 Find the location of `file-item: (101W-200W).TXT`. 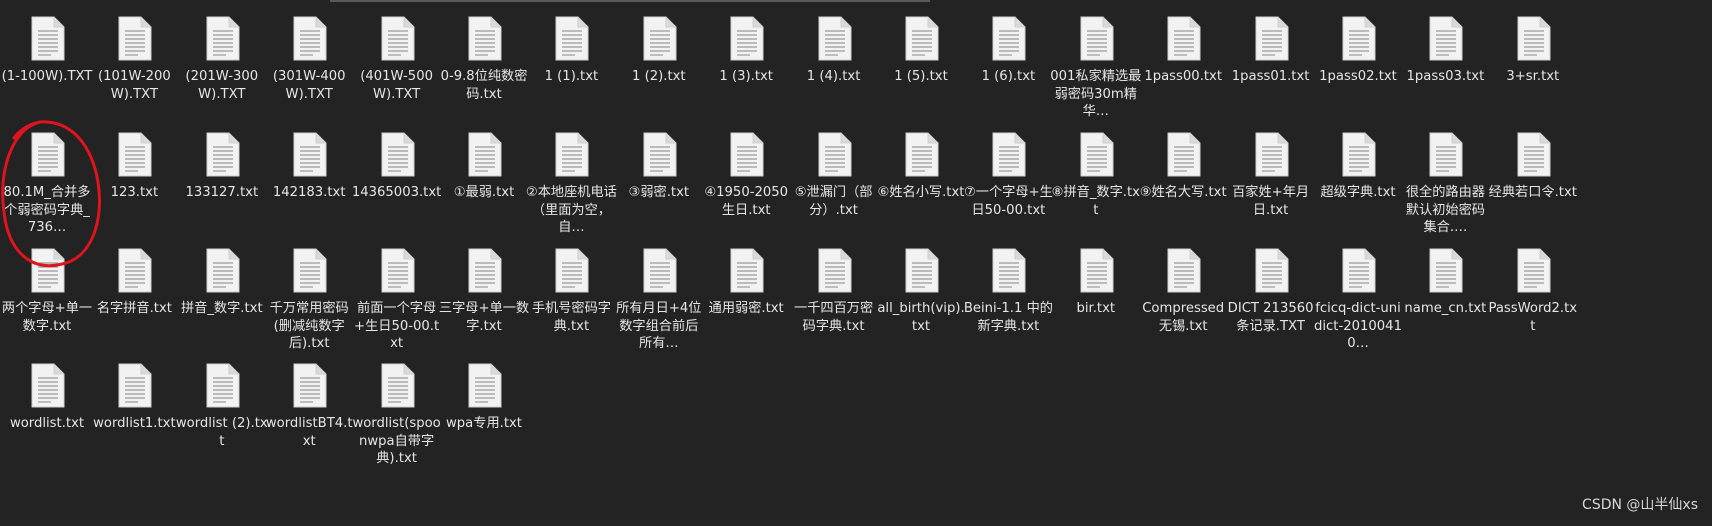

file-item: (101W-200W).TXT is located at coordinates (134, 59).